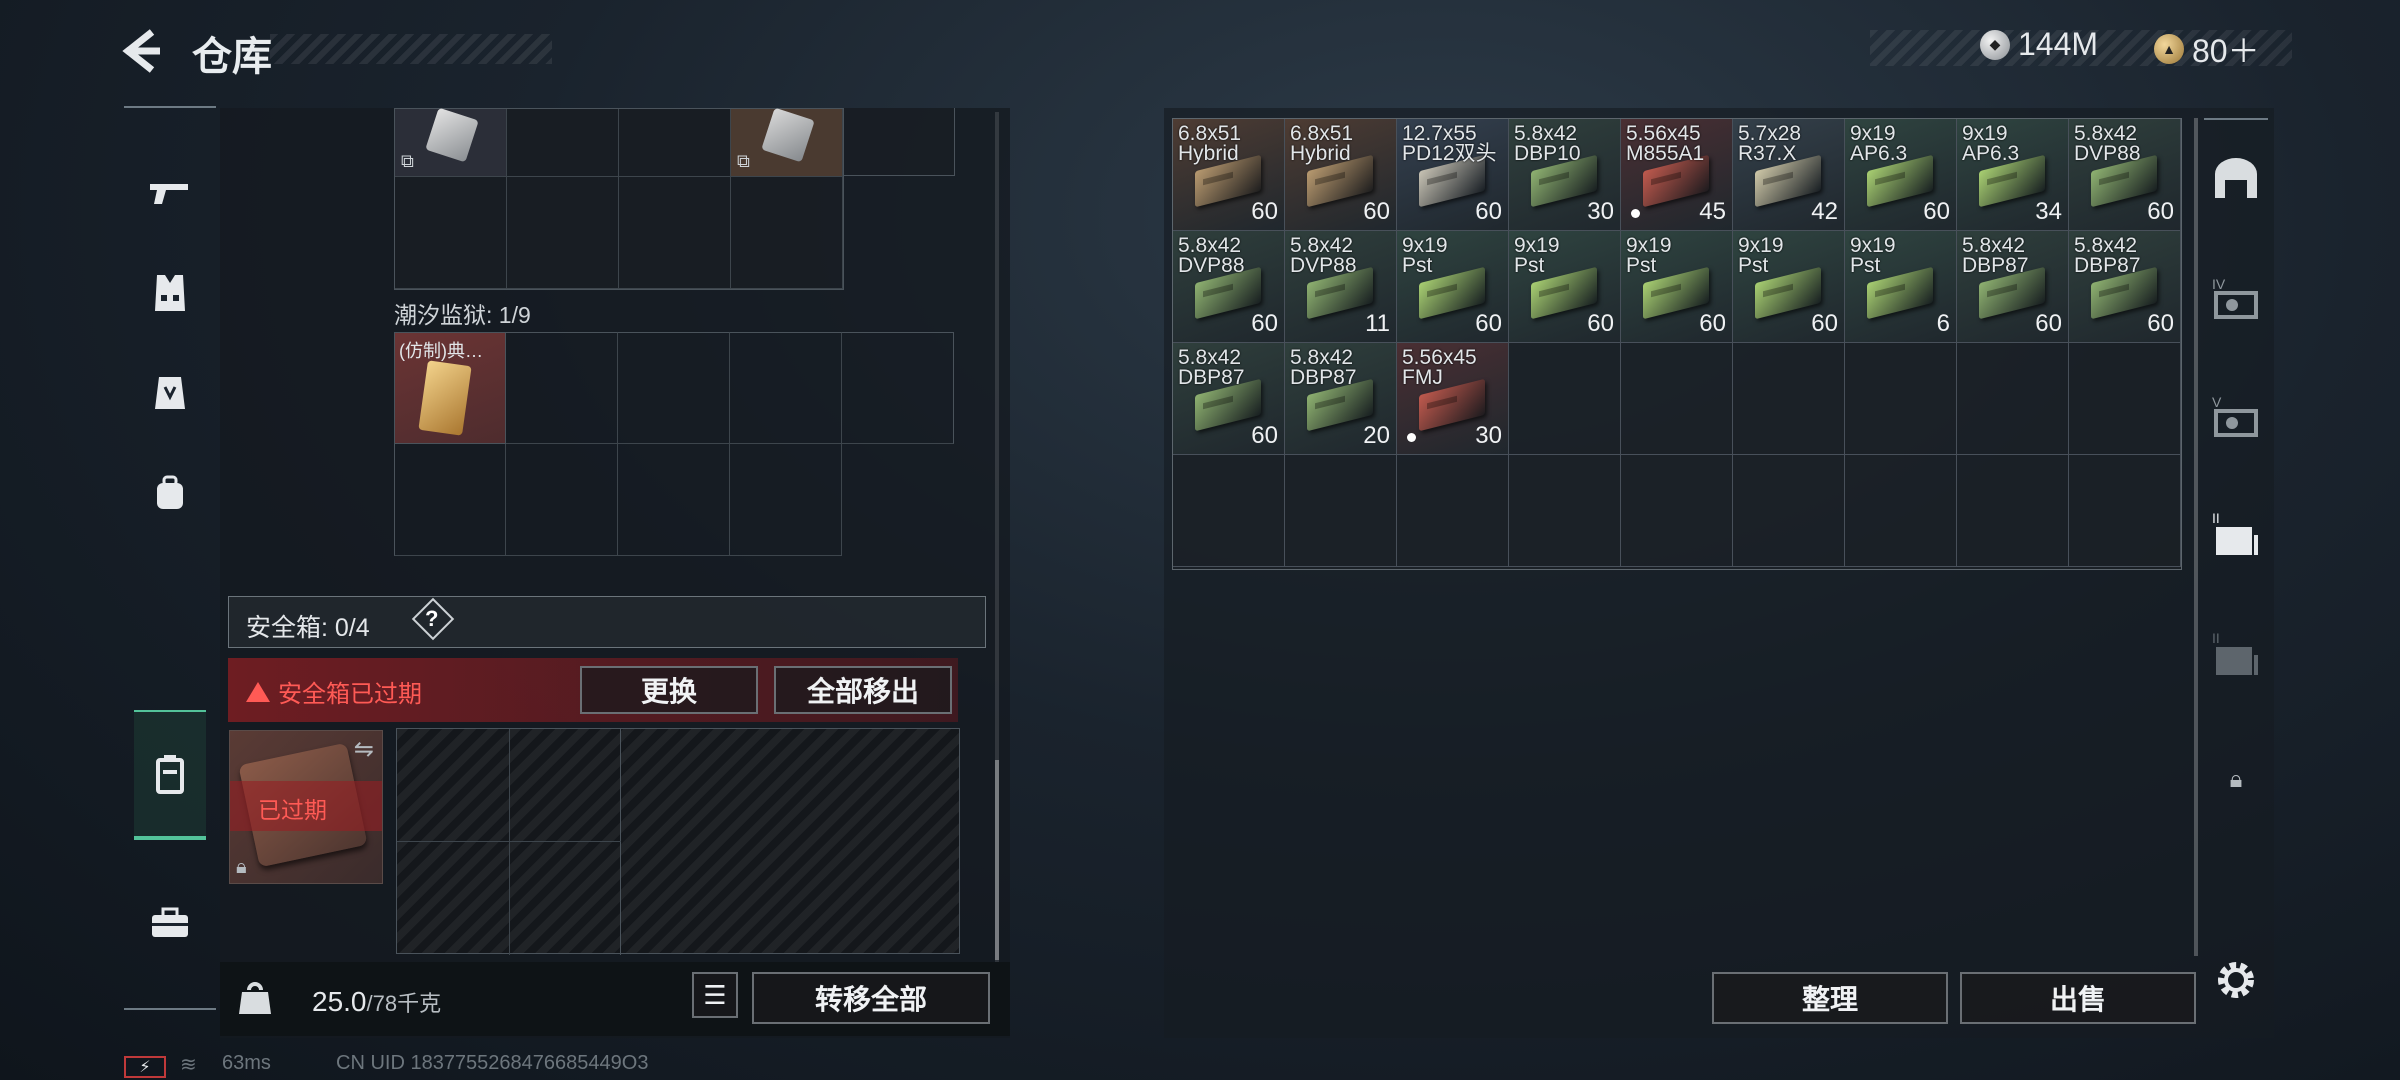 This screenshot has width=2400, height=1080. I want to click on item-name: 5.56x45 FMJ, so click(1439, 367).